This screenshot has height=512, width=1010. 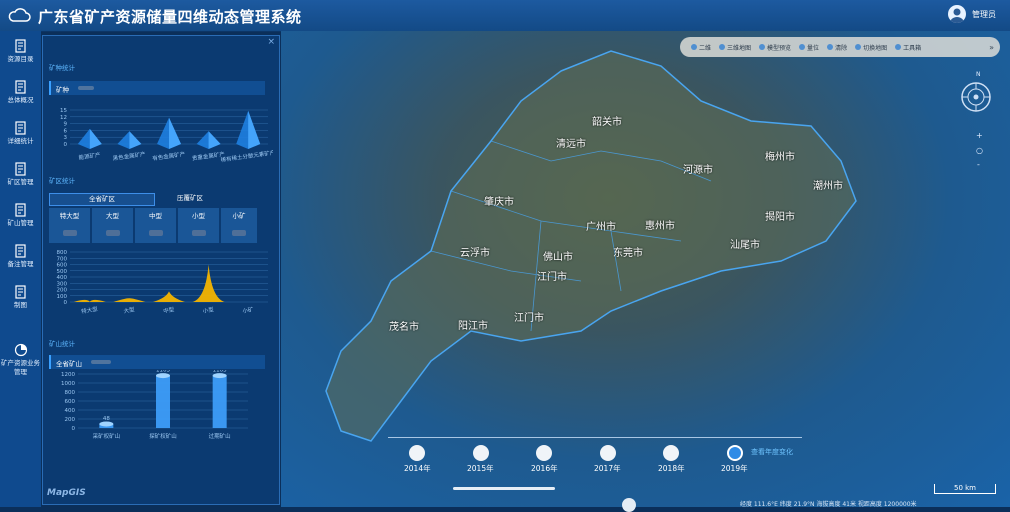 What do you see at coordinates (481, 453) in the screenshot?
I see `timeline-node-2015` at bounding box center [481, 453].